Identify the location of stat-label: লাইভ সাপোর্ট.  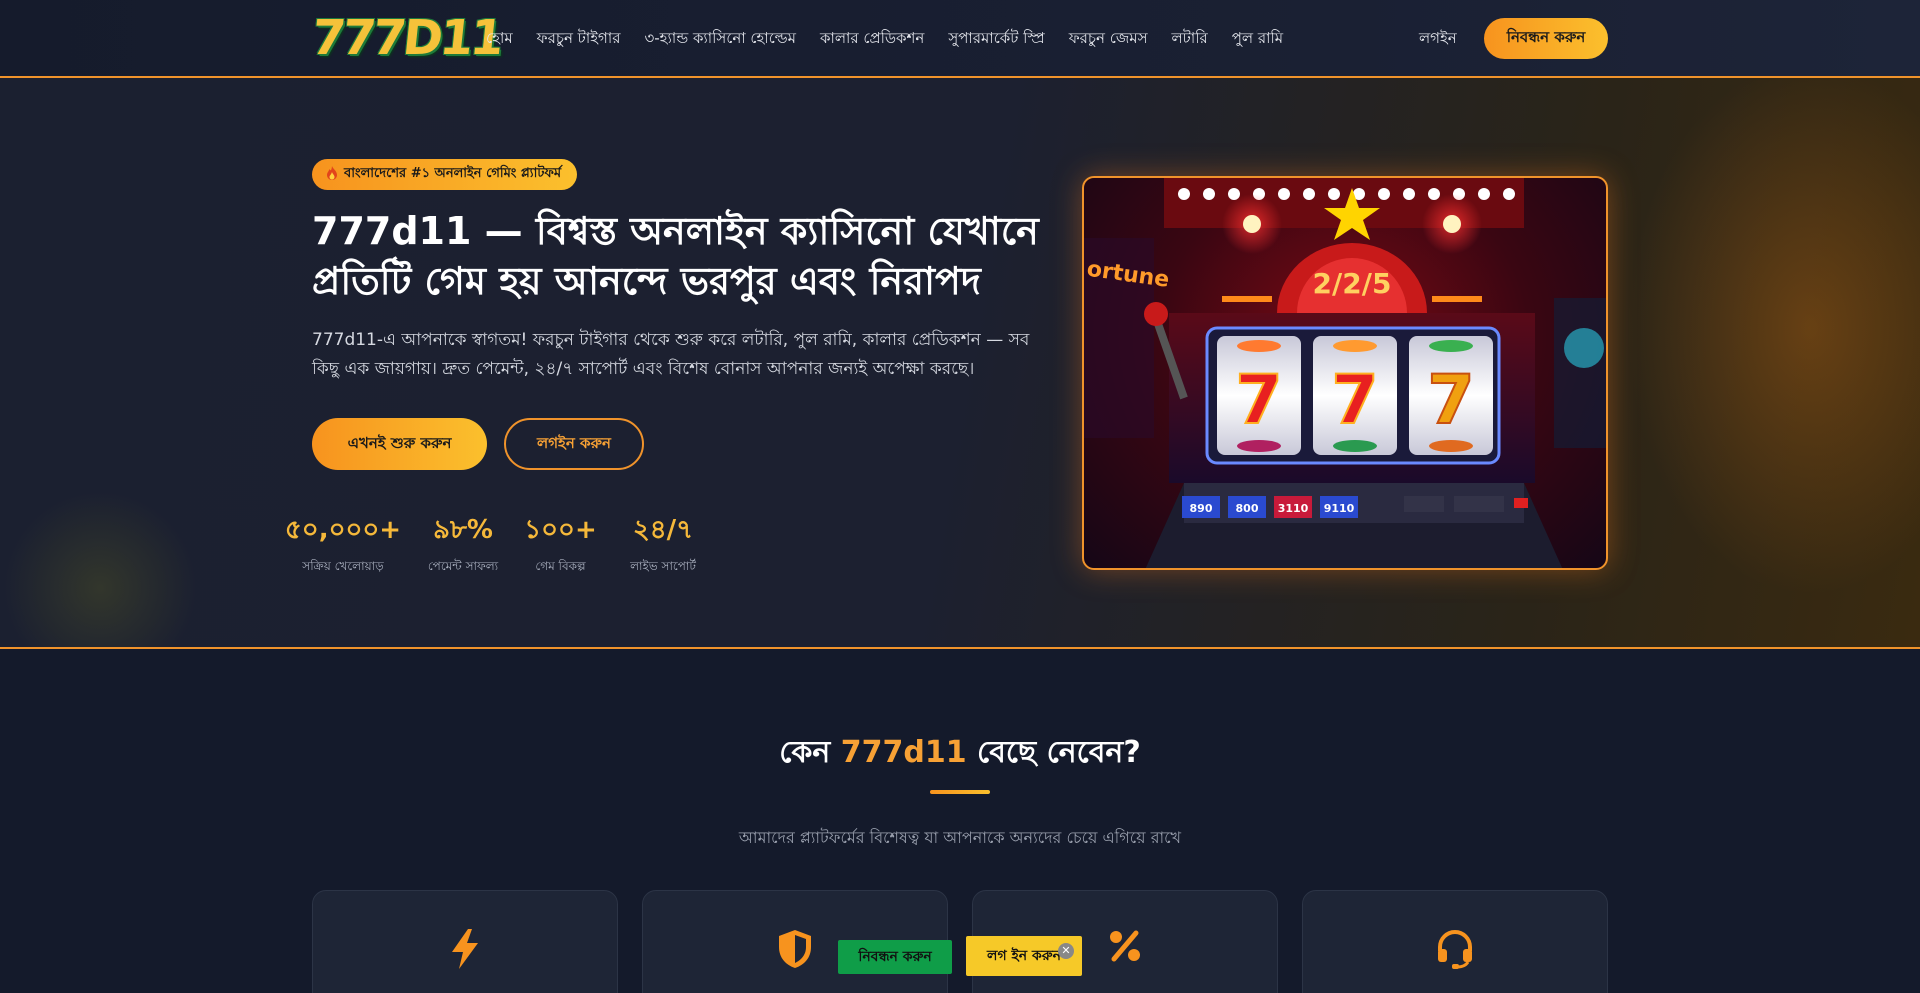
(663, 566).